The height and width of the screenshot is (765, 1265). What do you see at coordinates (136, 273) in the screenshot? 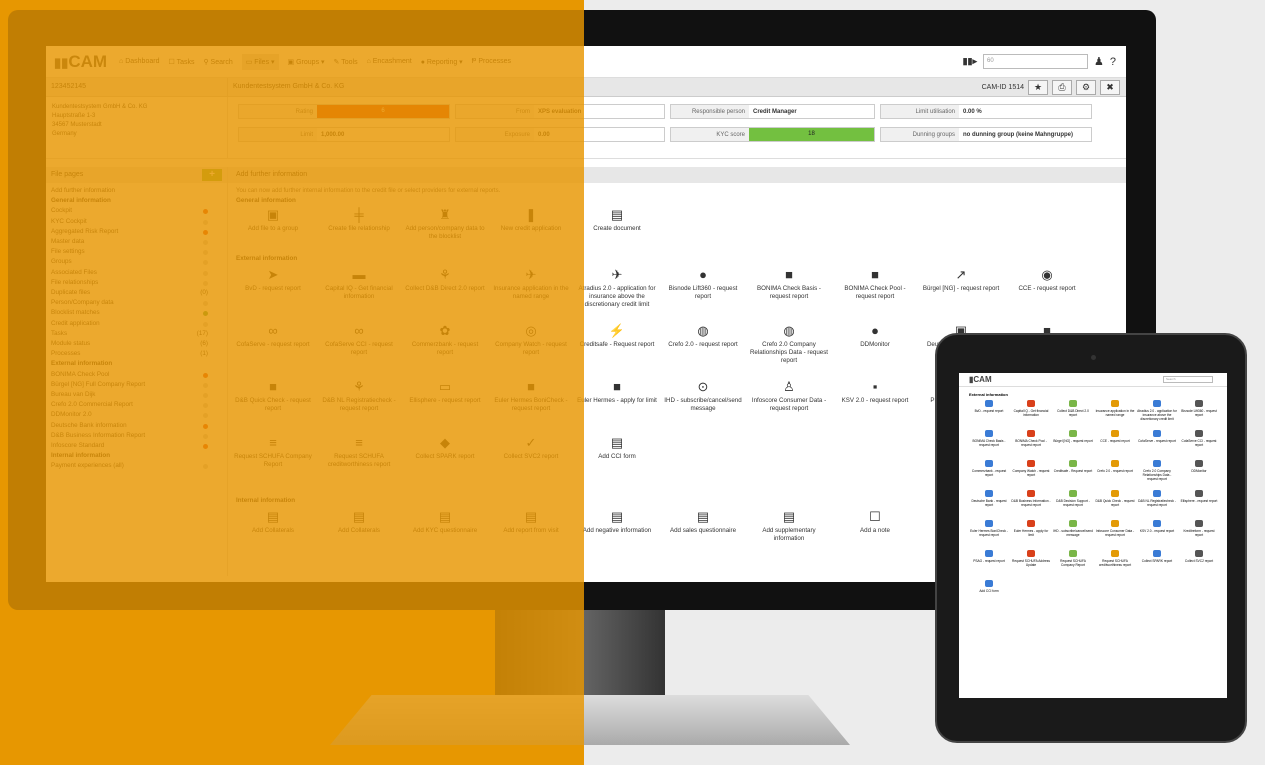
I see `sidebar-item-associated-files: Associated Files` at bounding box center [136, 273].